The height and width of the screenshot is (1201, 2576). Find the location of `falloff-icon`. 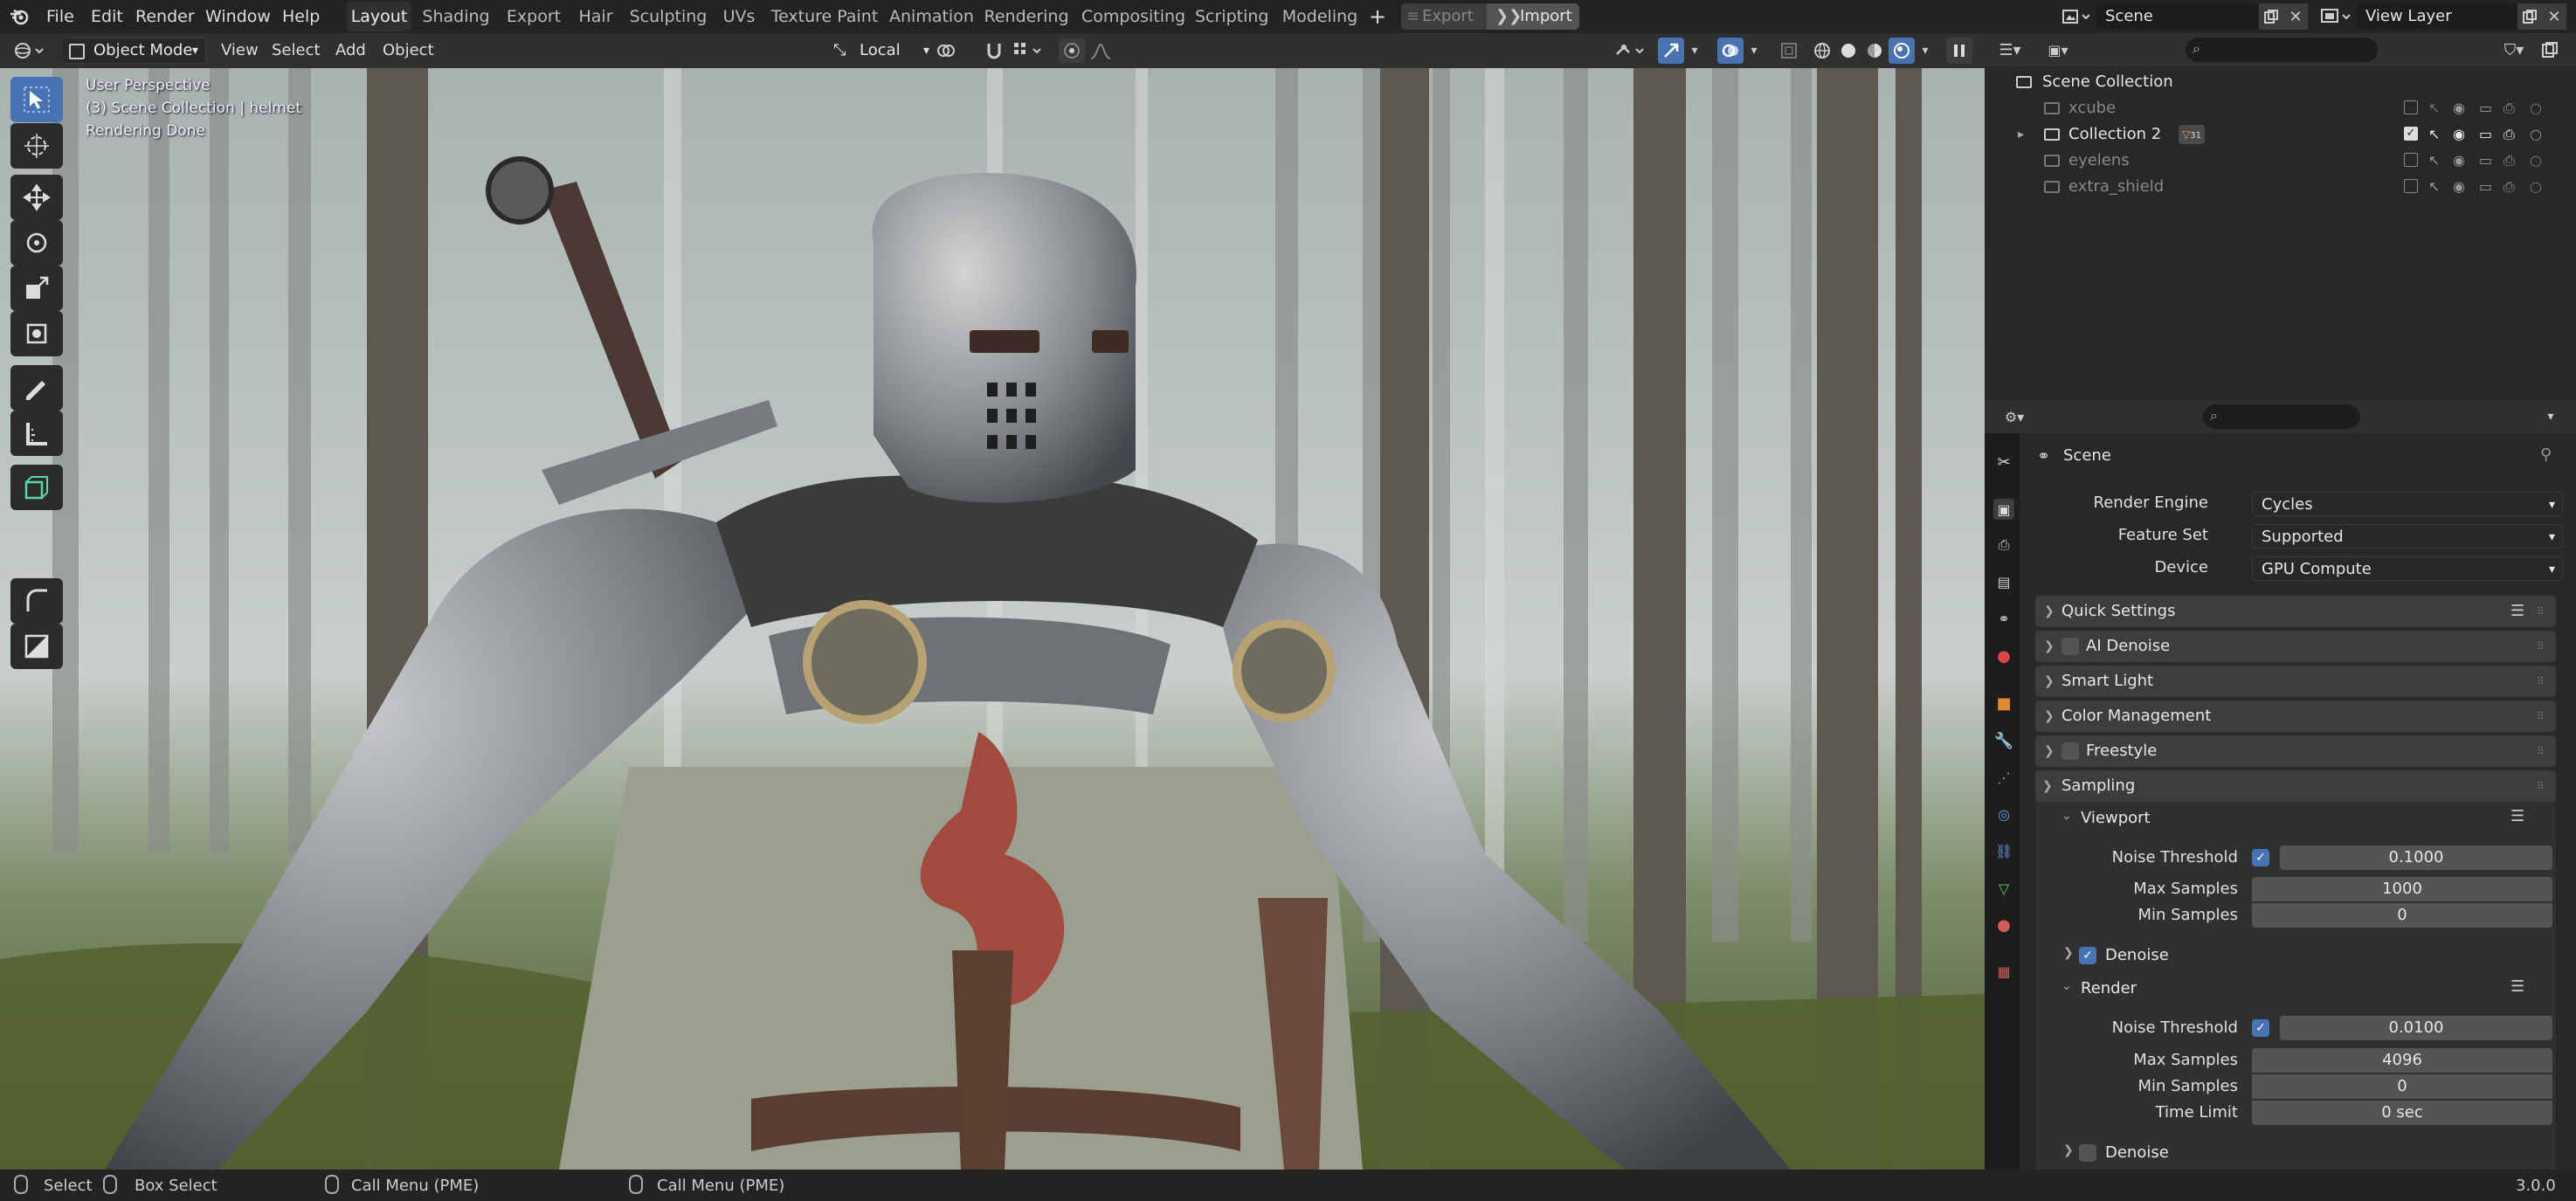

falloff-icon is located at coordinates (1100, 50).